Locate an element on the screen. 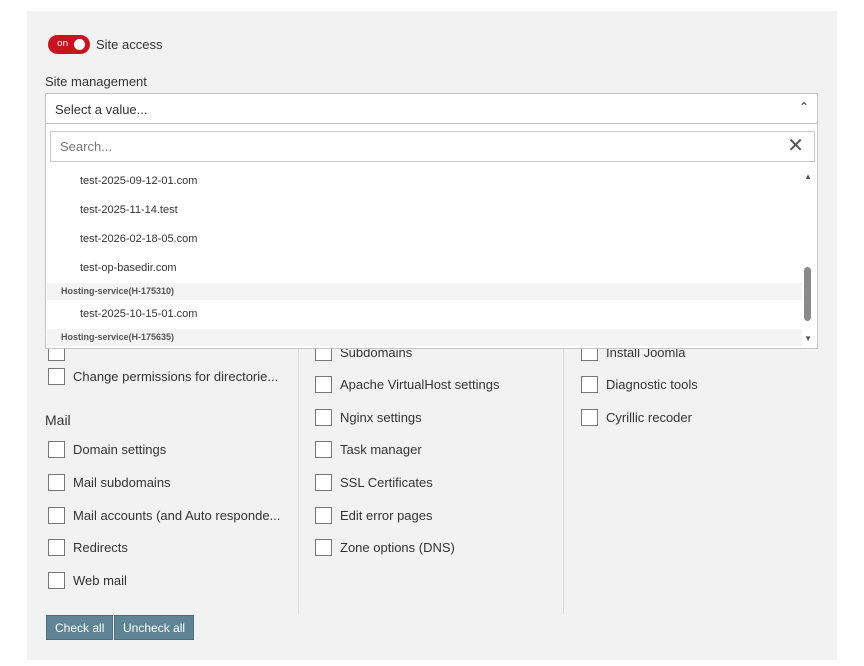 This screenshot has height=666, width=864. checkbox-row: Web mail is located at coordinates (87, 580).